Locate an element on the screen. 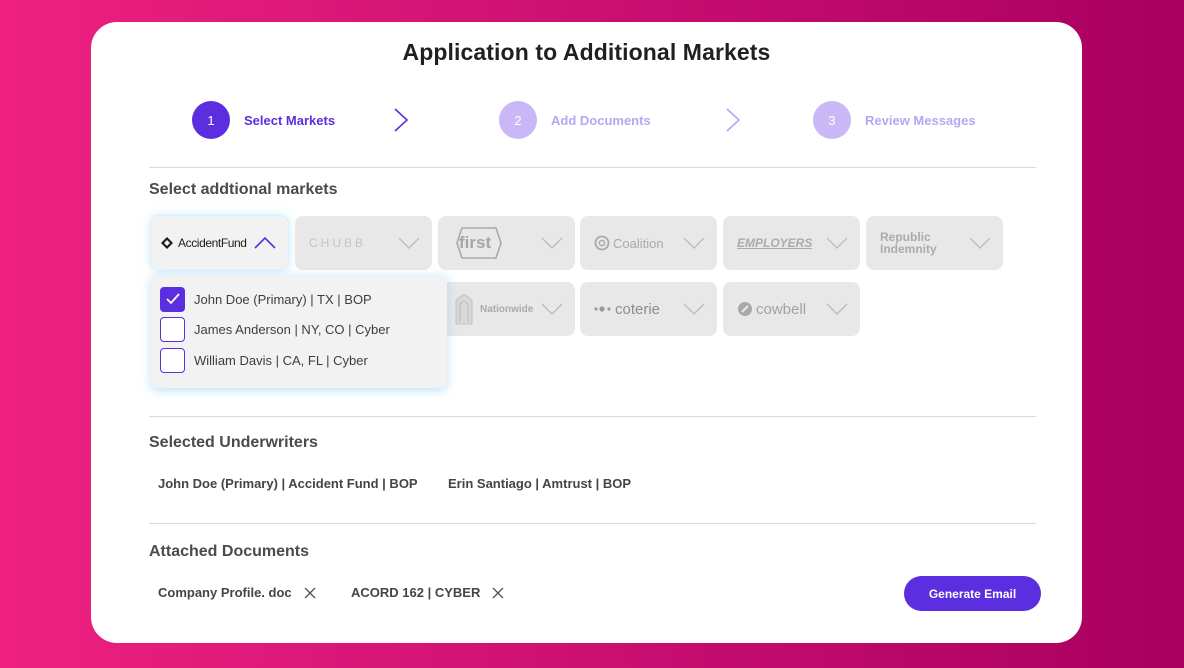 The height and width of the screenshot is (668, 1184). coterie-logo-text: coterie is located at coordinates (638, 309).